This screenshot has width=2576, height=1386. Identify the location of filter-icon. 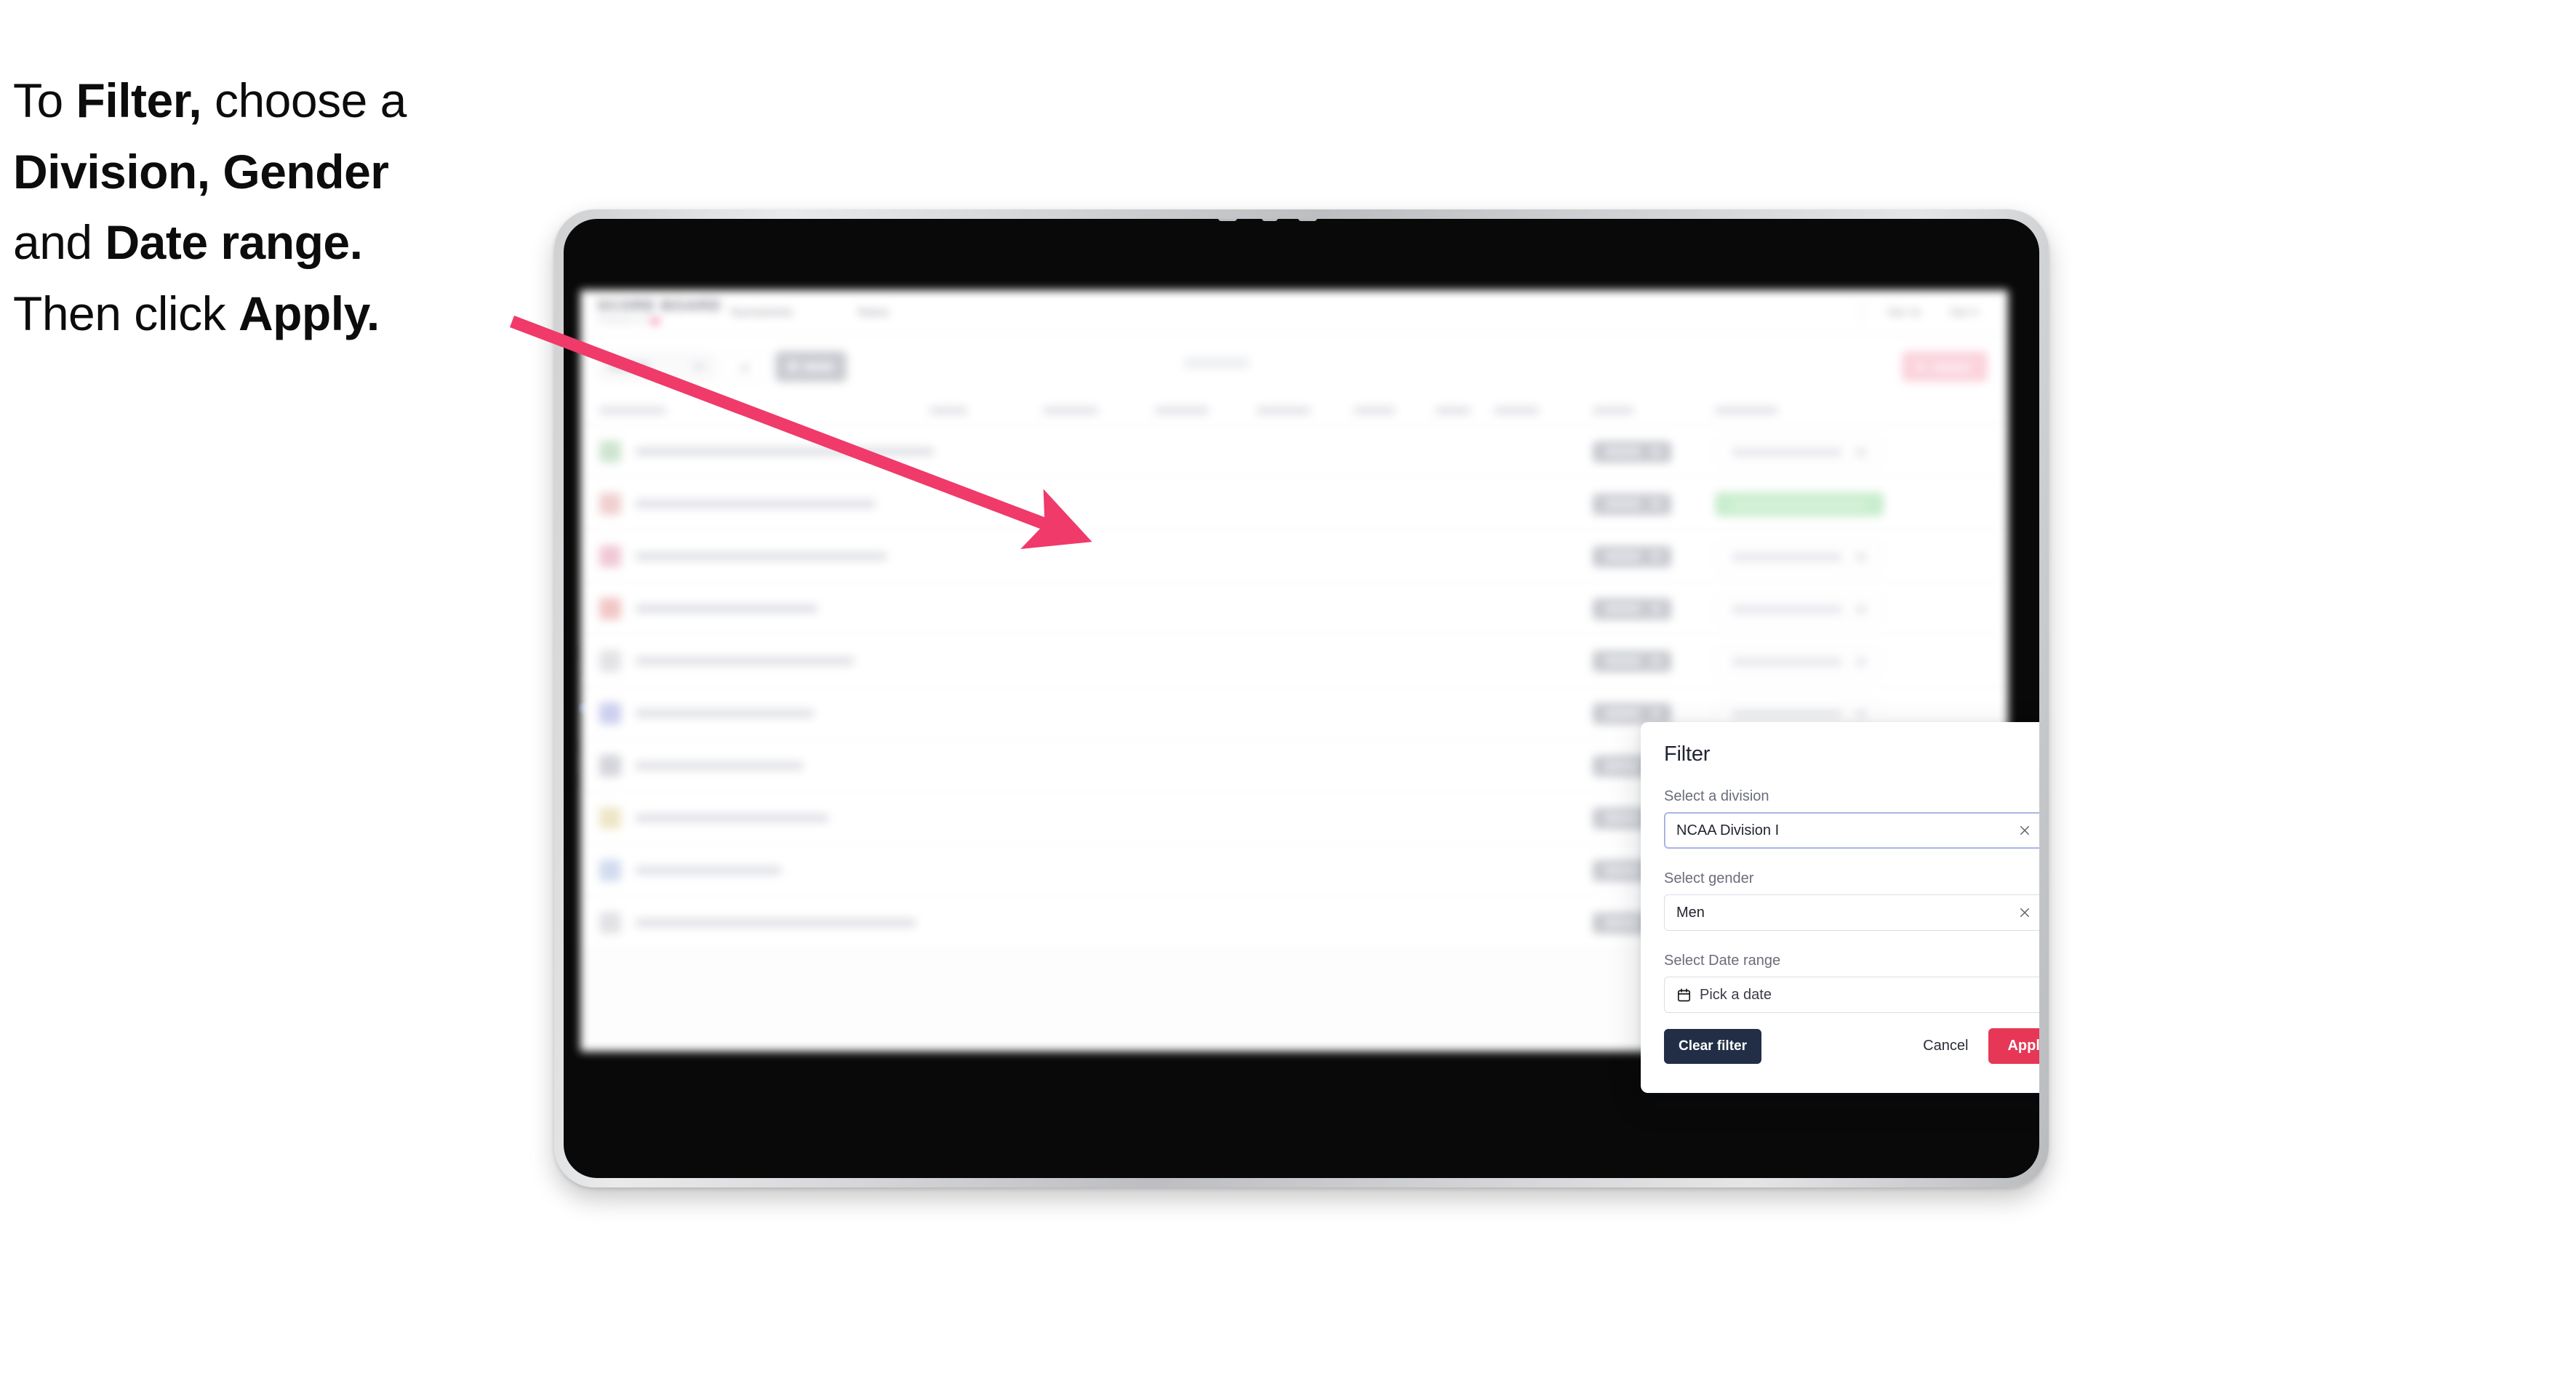
(793, 367).